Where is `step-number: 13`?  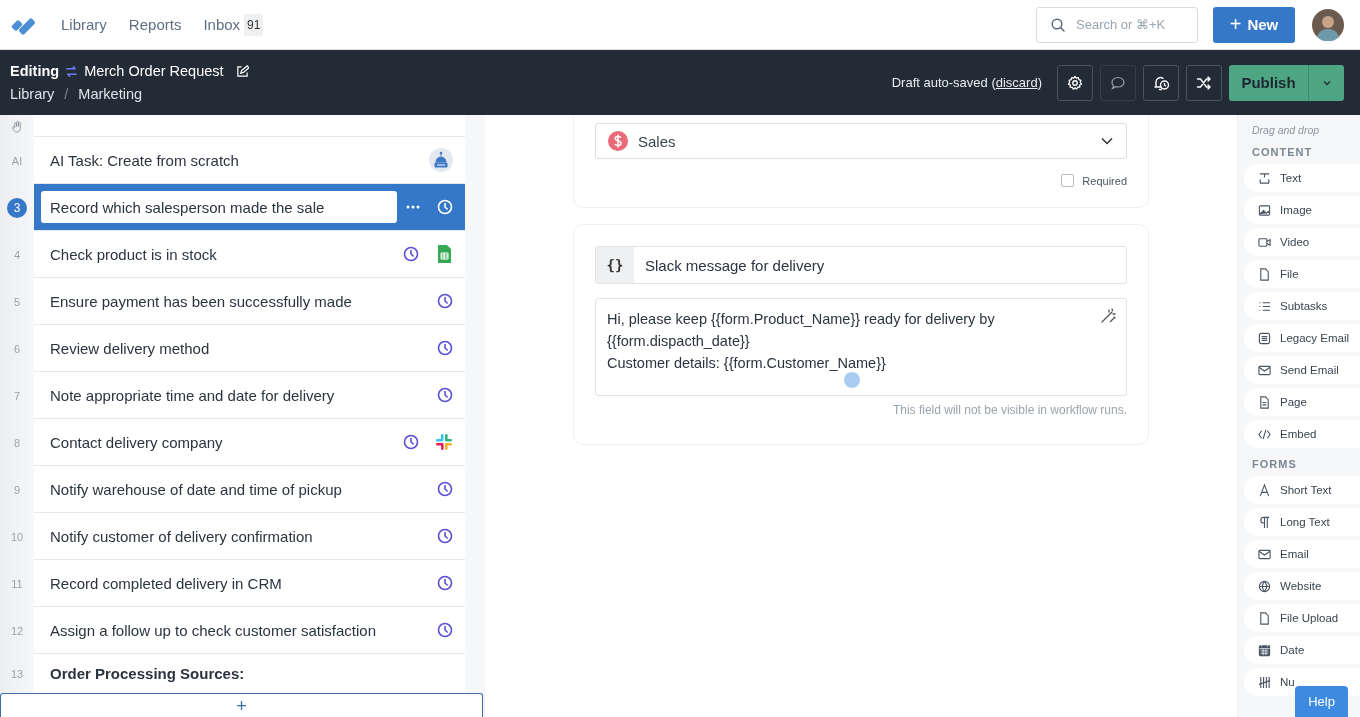 step-number: 13 is located at coordinates (17, 673).